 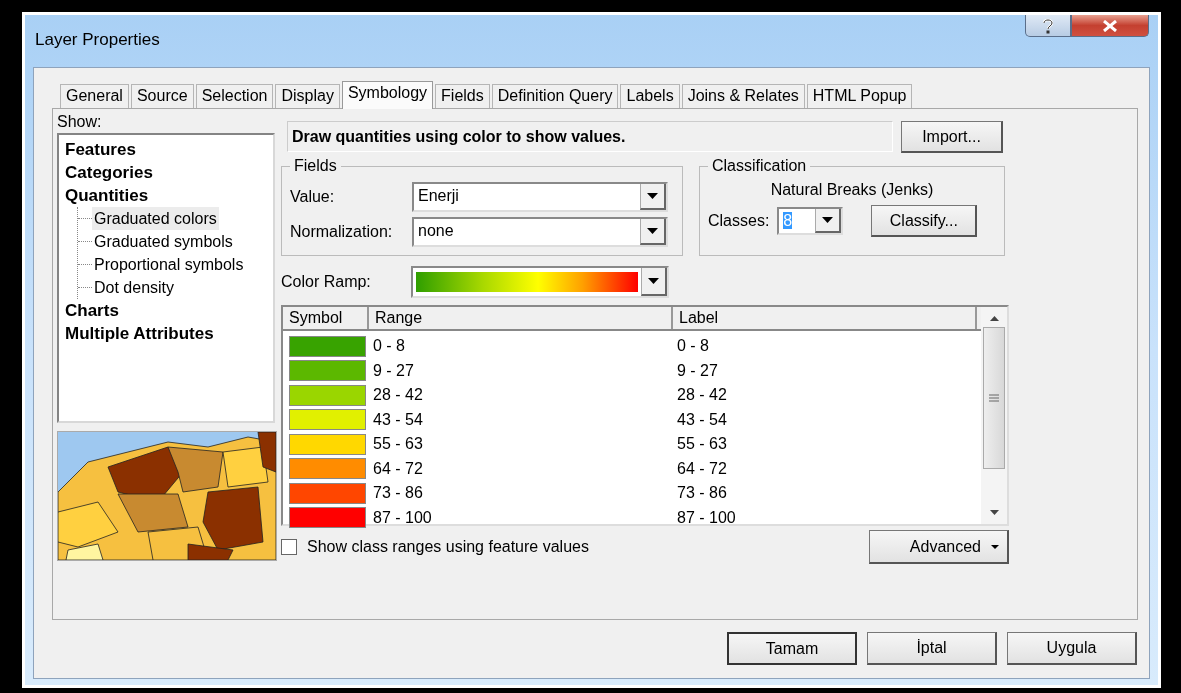 What do you see at coordinates (155, 218) in the screenshot?
I see `tree-item: Graduated colors` at bounding box center [155, 218].